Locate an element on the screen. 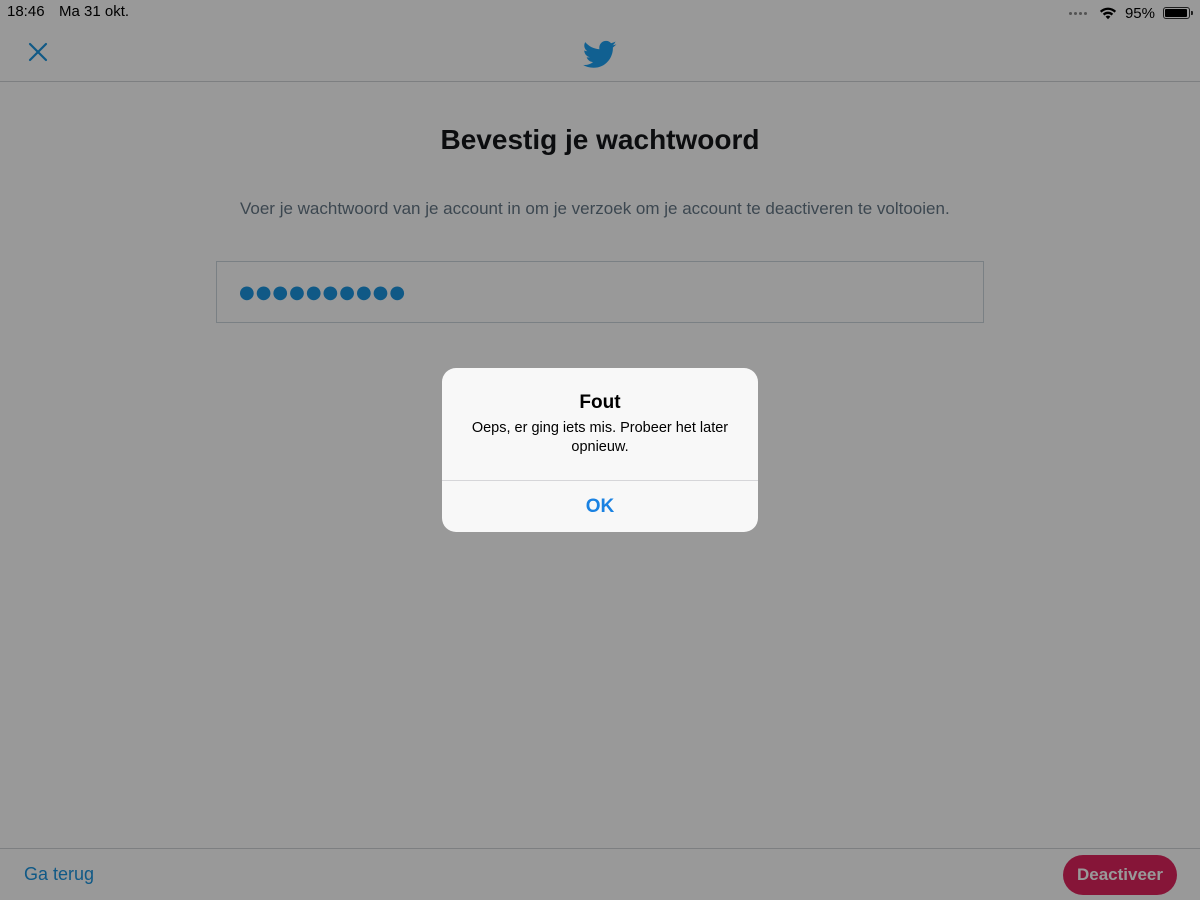  alert-title: Fout is located at coordinates (600, 402).